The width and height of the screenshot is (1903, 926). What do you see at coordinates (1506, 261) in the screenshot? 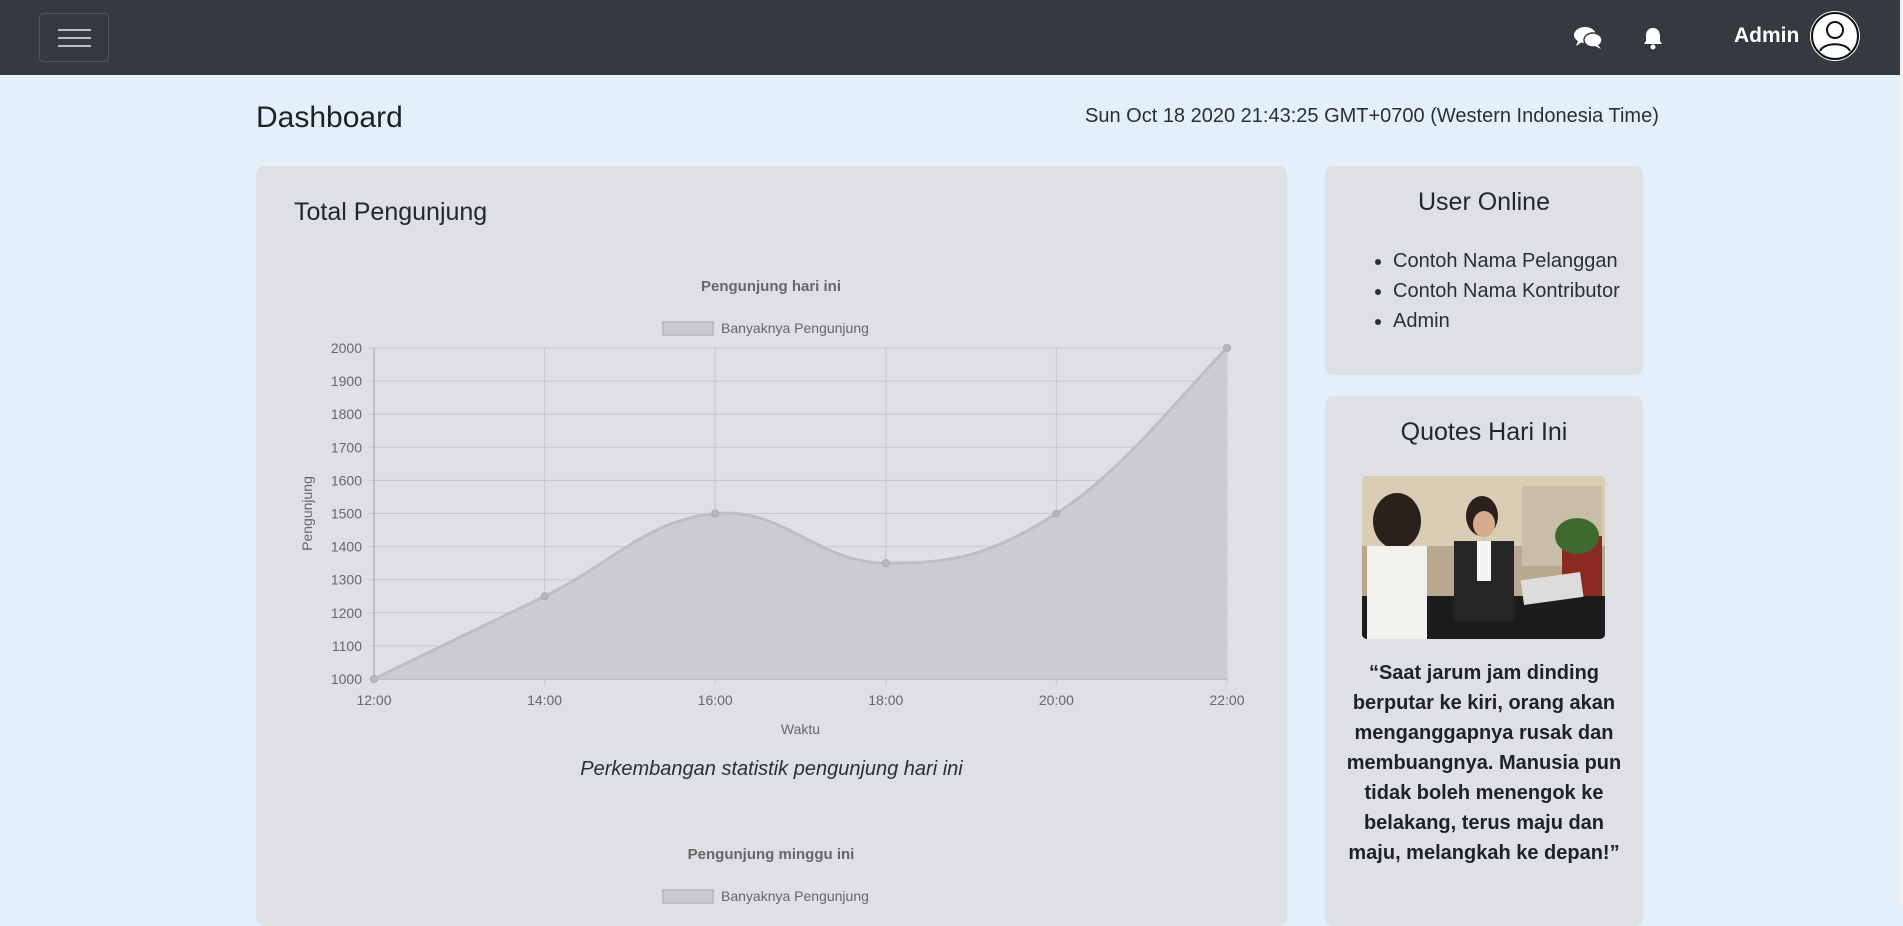
I see `list-item: Contoh Nama Pelanggan` at bounding box center [1506, 261].